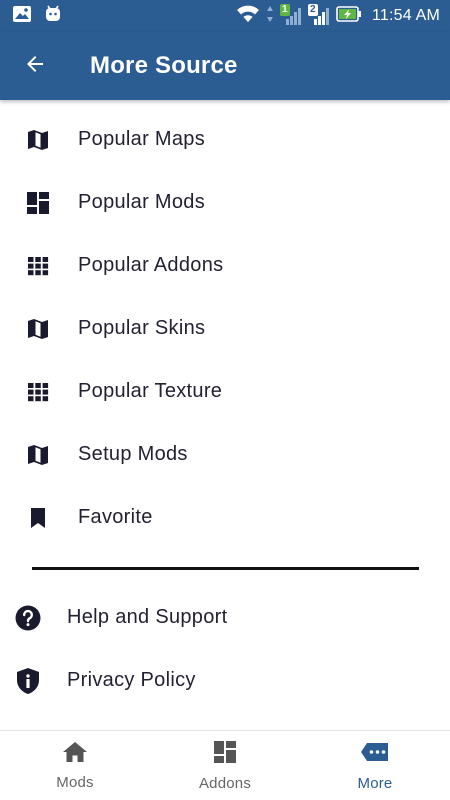 The height and width of the screenshot is (800, 450). Describe the element at coordinates (225, 680) in the screenshot. I see `menu-item-privacy-policy: Privacy Policy` at that location.